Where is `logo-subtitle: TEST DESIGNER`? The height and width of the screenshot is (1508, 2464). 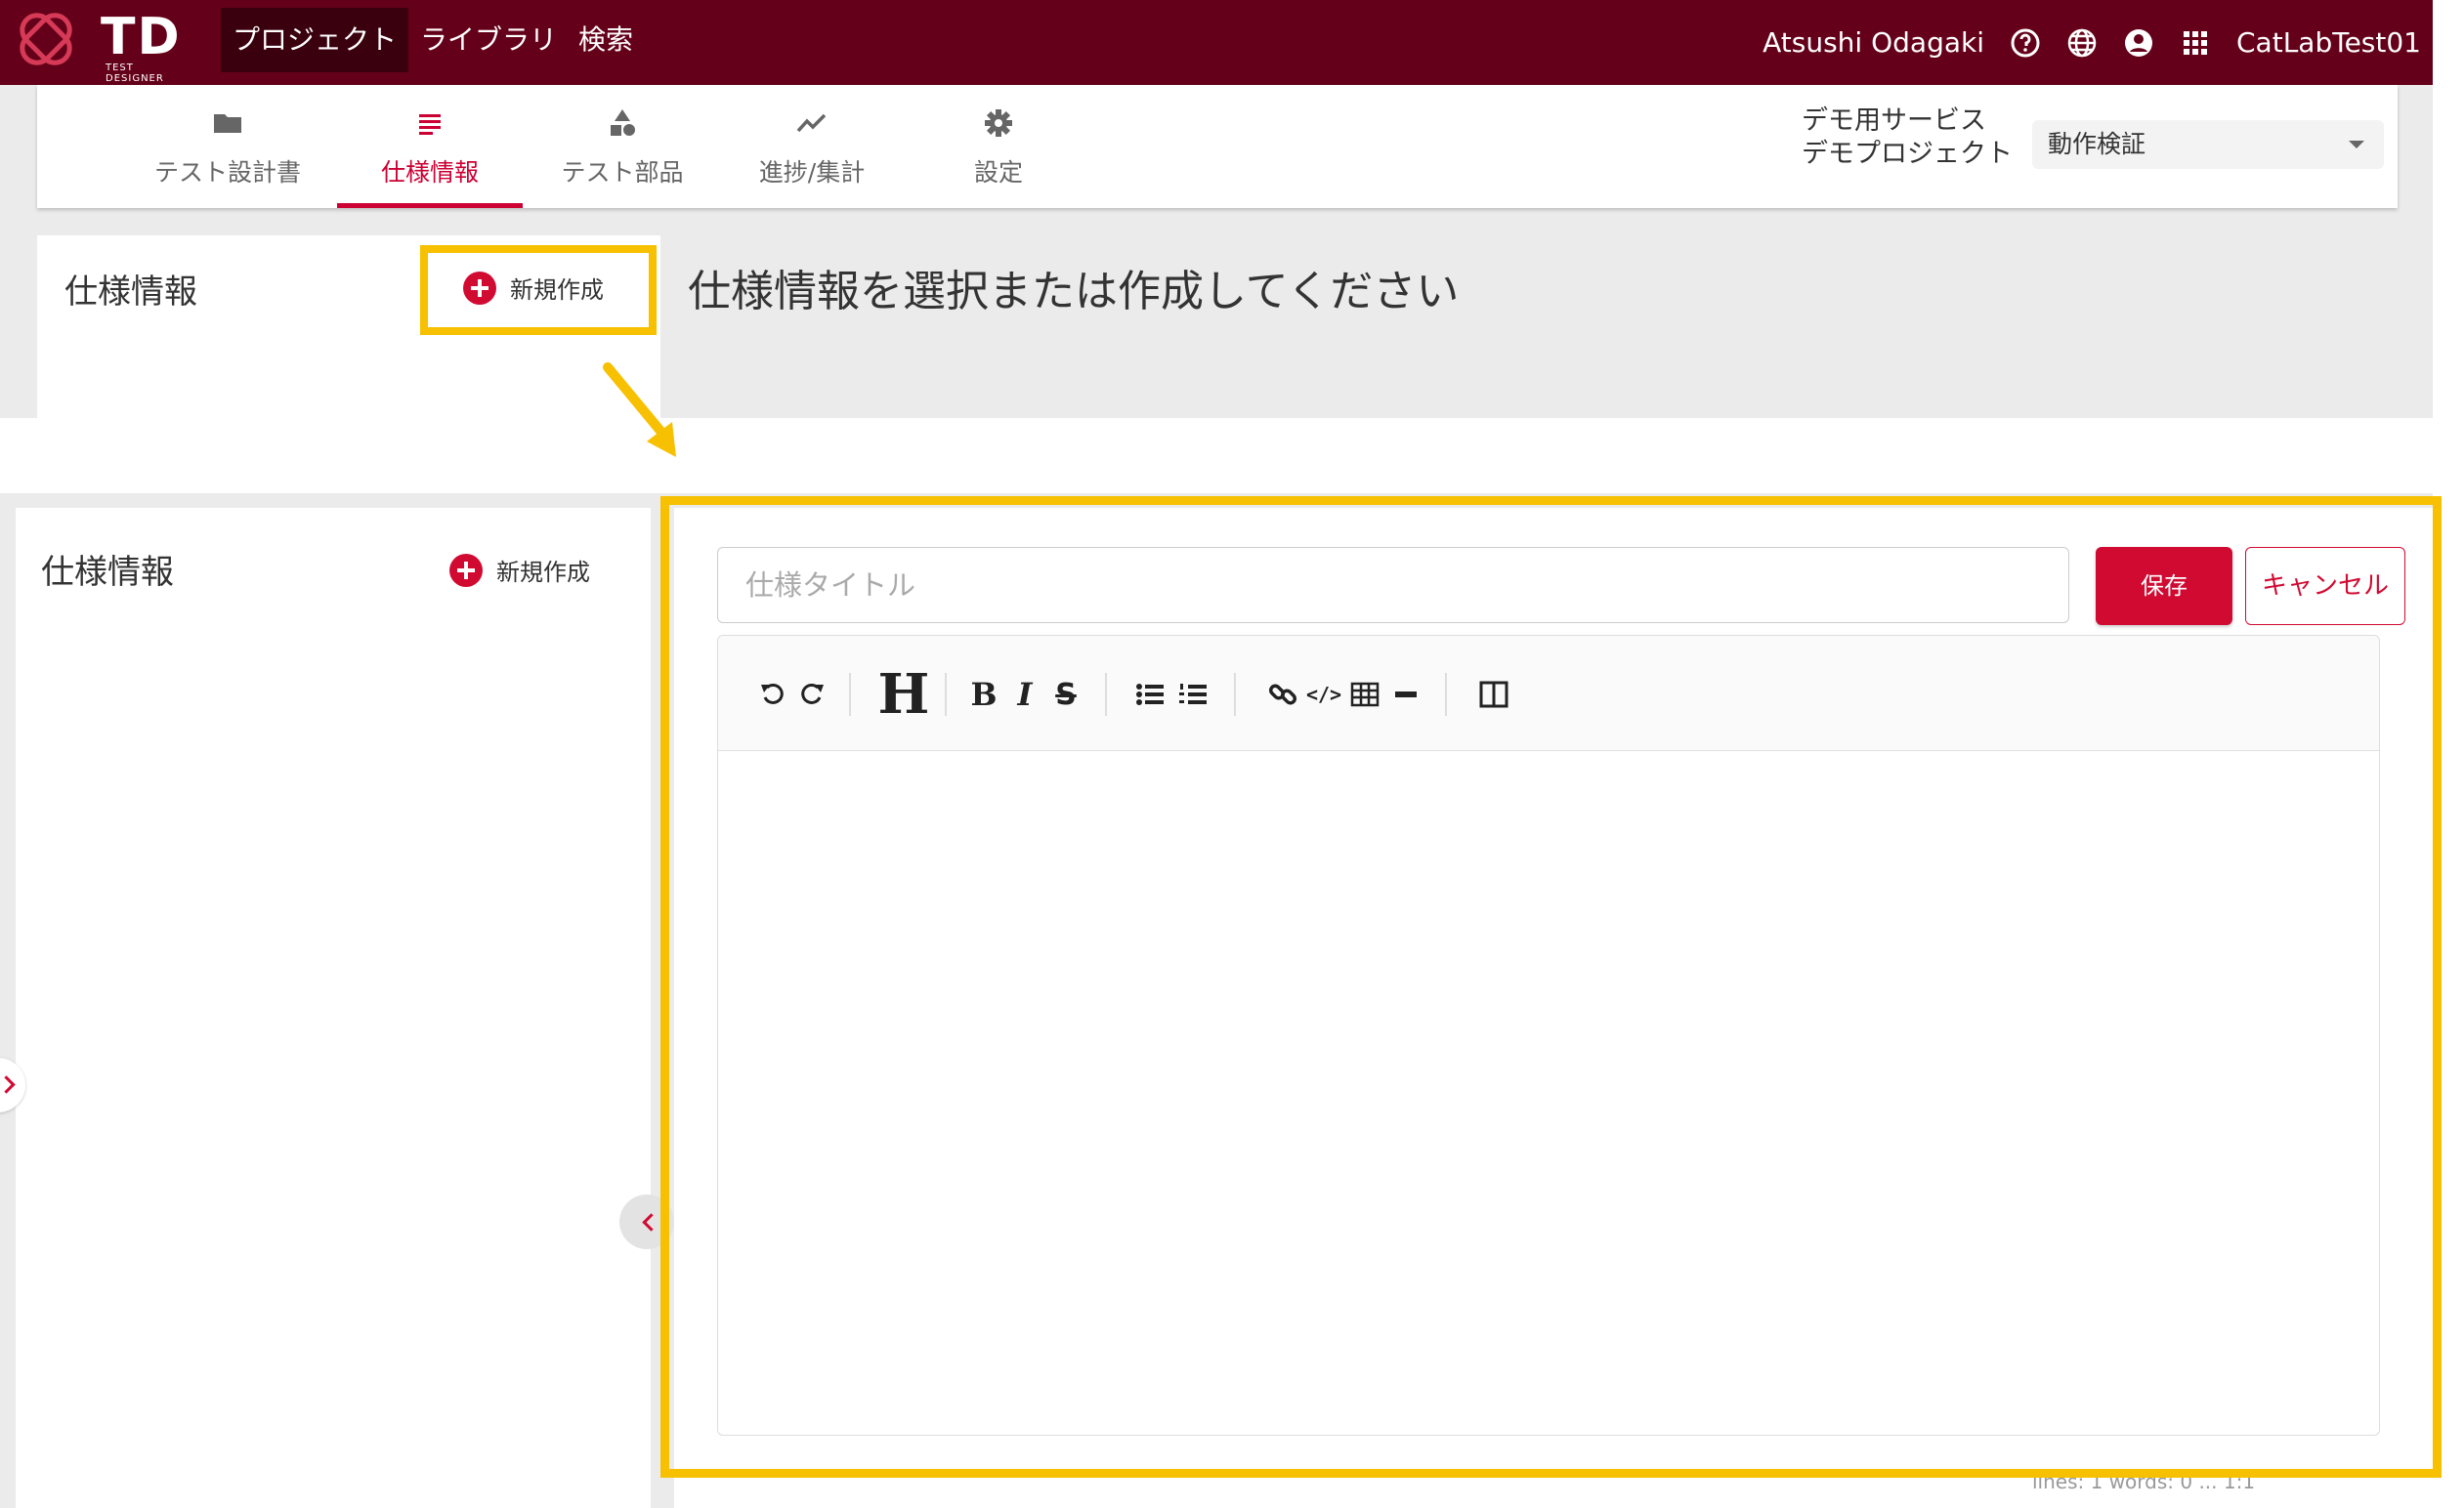 logo-subtitle: TEST DESIGNER is located at coordinates (135, 73).